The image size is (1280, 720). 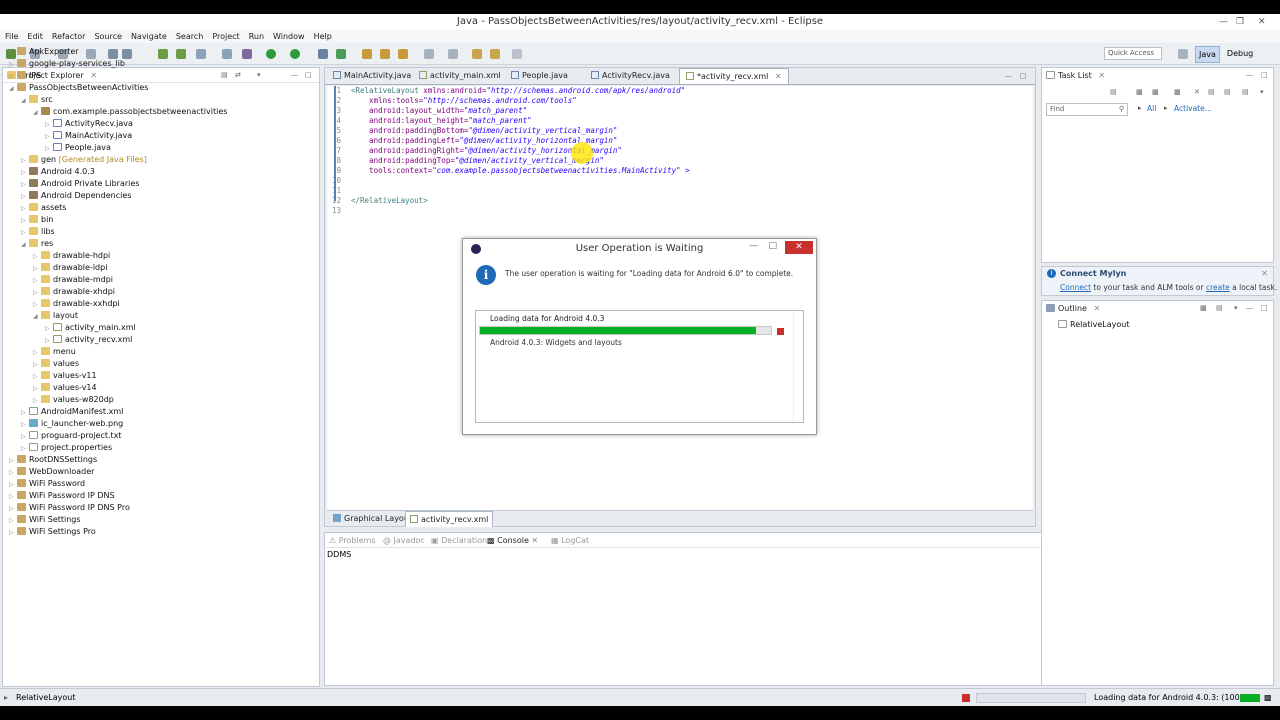 What do you see at coordinates (62, 496) in the screenshot?
I see `tree-item: ▷ WiFi Password IP DNS` at bounding box center [62, 496].